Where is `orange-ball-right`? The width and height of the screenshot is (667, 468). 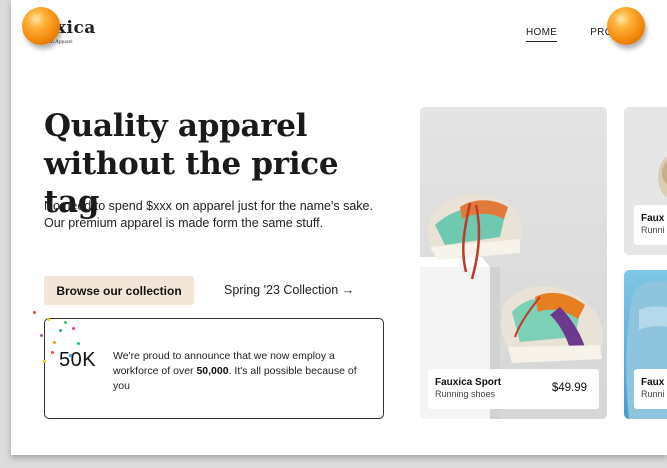
orange-ball-right is located at coordinates (626, 26).